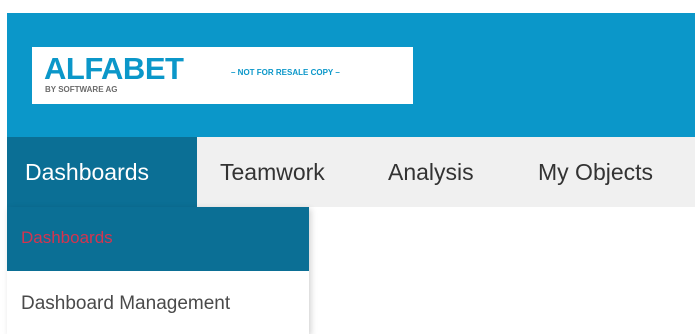 The width and height of the screenshot is (695, 334). What do you see at coordinates (285, 72) in the screenshot?
I see `logo-tagline: – NOT FOR RESALE COPY –` at bounding box center [285, 72].